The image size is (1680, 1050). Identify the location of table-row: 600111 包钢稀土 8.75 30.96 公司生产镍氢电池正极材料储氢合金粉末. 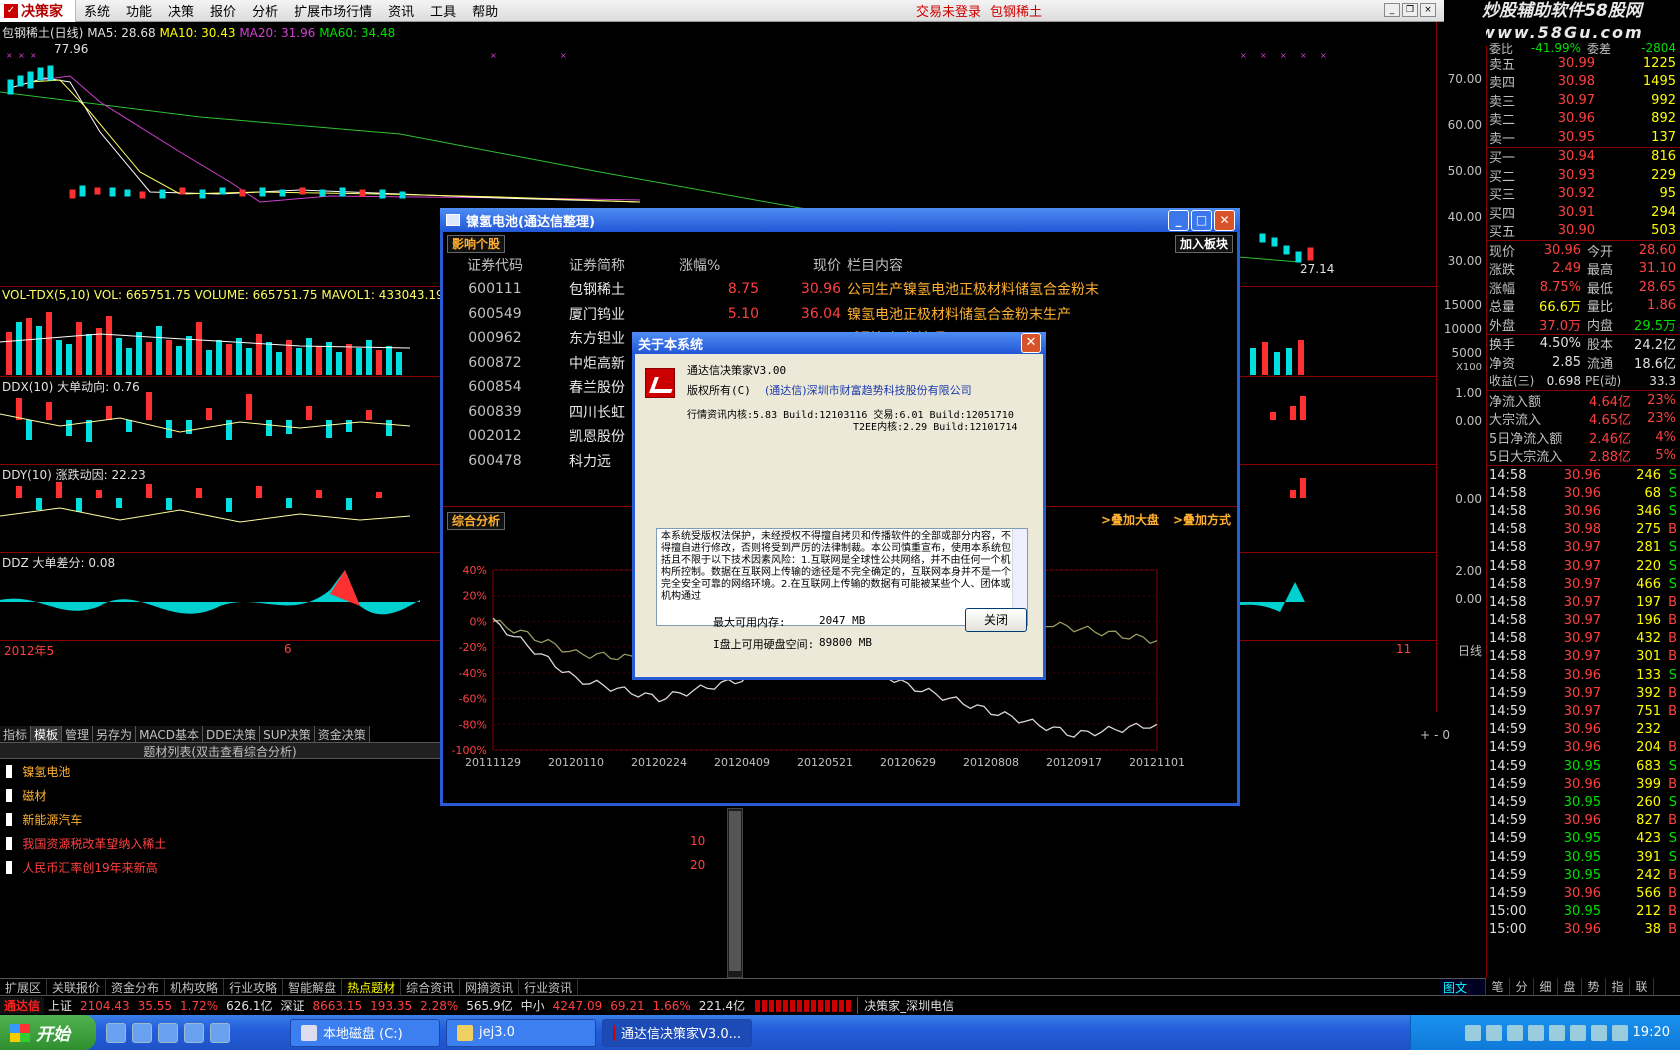
(842, 289).